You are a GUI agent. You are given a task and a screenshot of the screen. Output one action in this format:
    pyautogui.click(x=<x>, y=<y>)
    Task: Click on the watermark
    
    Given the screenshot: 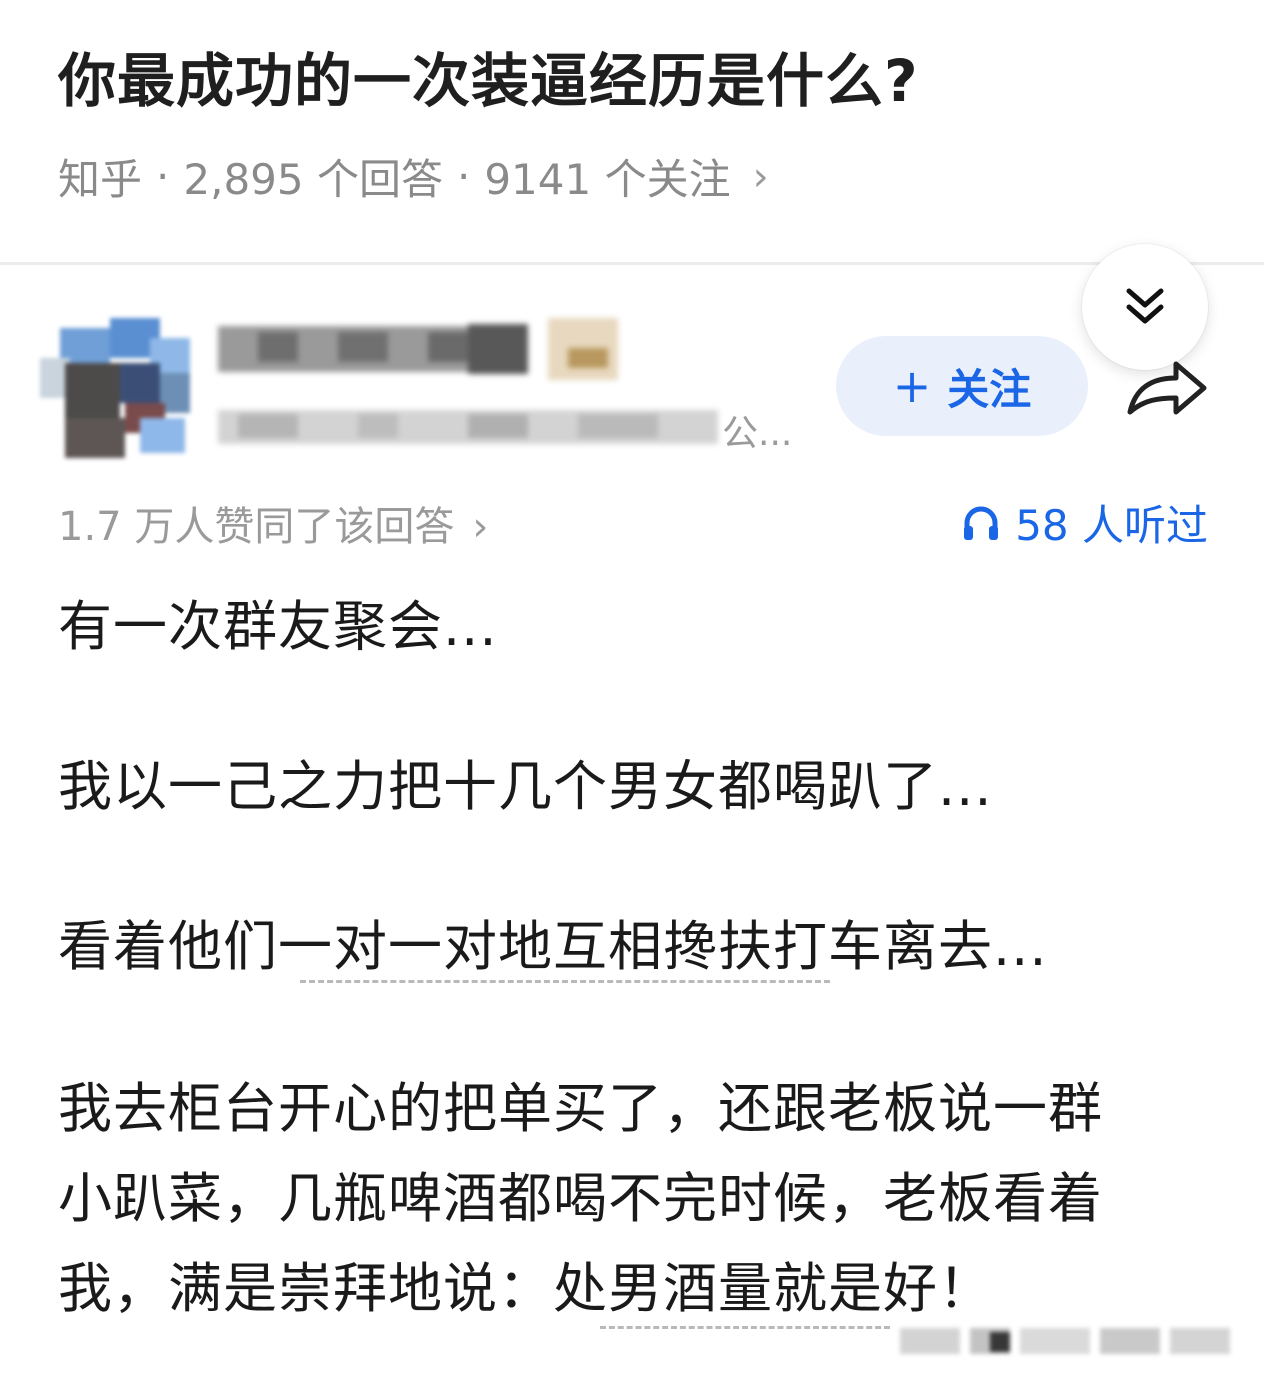 What is the action you would take?
    pyautogui.click(x=1070, y=1342)
    